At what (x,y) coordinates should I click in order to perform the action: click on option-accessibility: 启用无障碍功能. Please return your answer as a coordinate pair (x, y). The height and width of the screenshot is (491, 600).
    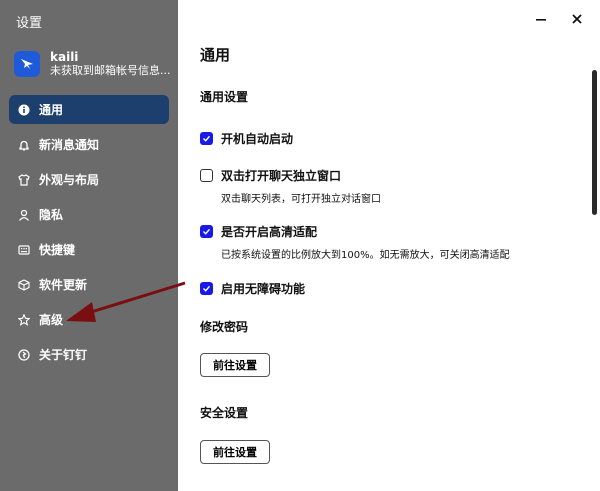
    Looking at the image, I should click on (252, 288).